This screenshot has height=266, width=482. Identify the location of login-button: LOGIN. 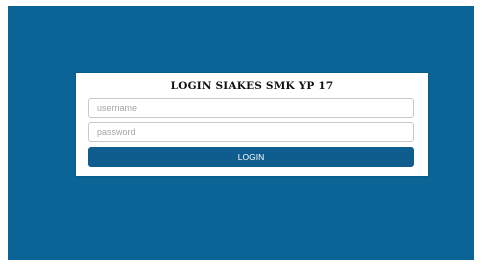
(251, 157).